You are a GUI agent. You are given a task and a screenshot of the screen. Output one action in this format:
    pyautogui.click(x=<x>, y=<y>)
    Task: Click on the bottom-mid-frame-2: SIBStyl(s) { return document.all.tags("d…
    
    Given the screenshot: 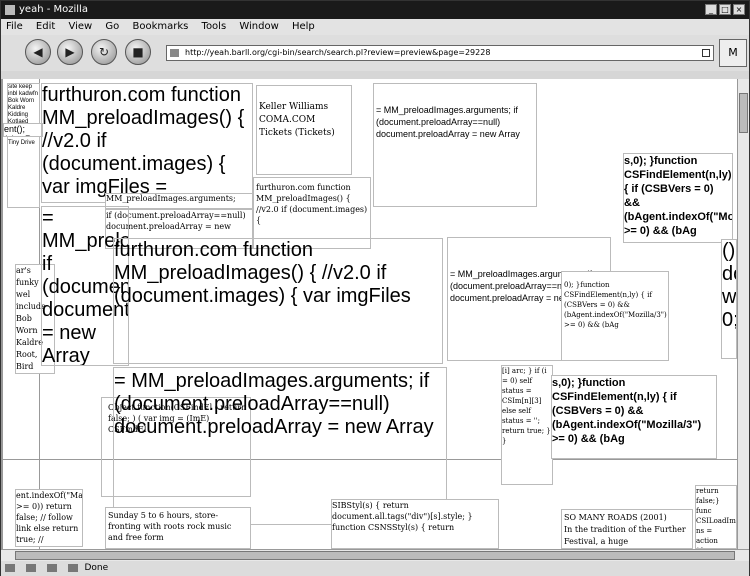 What is the action you would take?
    pyautogui.click(x=415, y=524)
    